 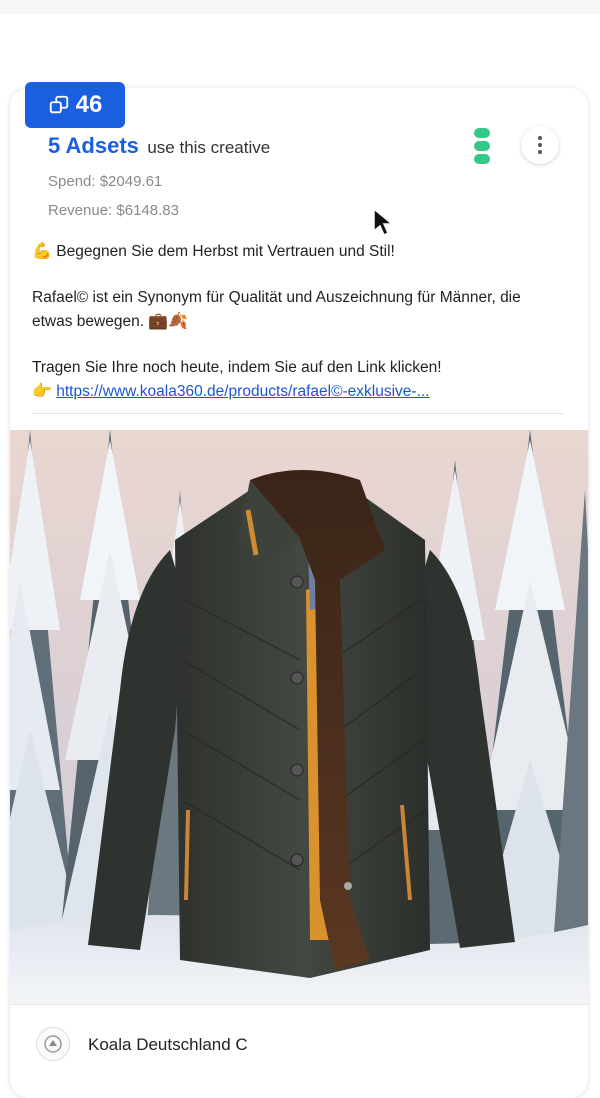 I want to click on adset-count-badge: 46, so click(x=75, y=105).